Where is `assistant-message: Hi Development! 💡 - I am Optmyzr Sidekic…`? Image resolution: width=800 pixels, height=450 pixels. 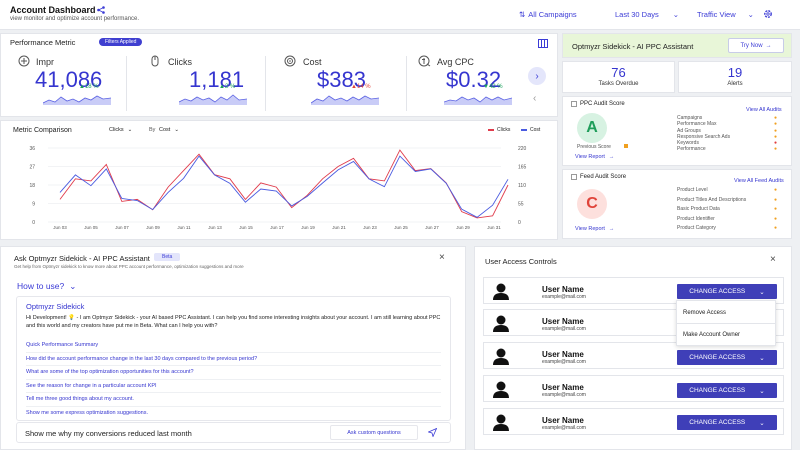 assistant-message: Hi Development! 💡 - I am Optmyzr Sidekic… is located at coordinates (233, 322).